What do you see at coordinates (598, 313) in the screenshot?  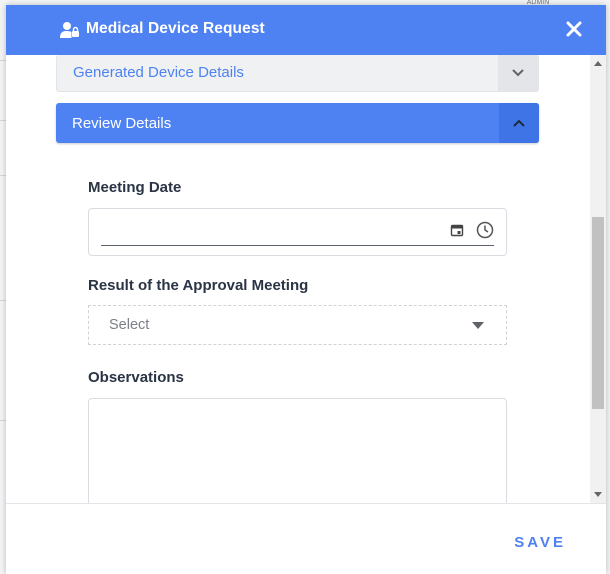 I see `scrollbar-thumb` at bounding box center [598, 313].